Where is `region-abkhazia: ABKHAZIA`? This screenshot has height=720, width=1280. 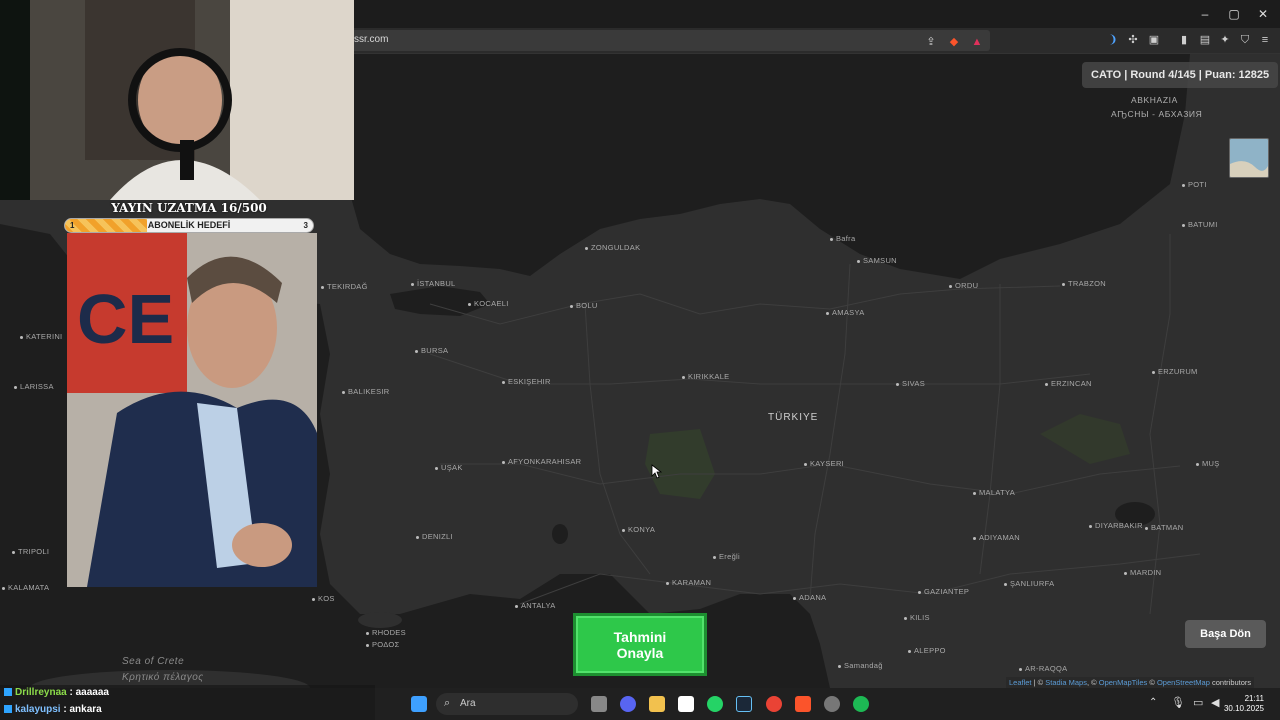 region-abkhazia: ABKHAZIA is located at coordinates (1154, 100).